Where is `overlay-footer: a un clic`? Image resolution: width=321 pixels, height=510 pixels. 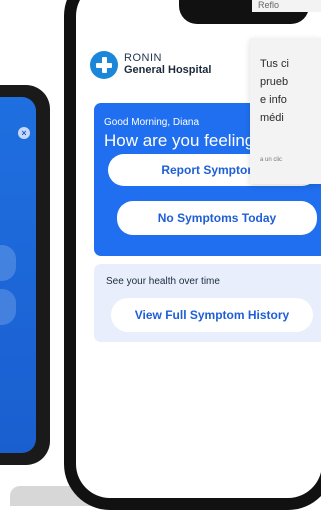
overlay-footer: a un clic is located at coordinates (271, 160).